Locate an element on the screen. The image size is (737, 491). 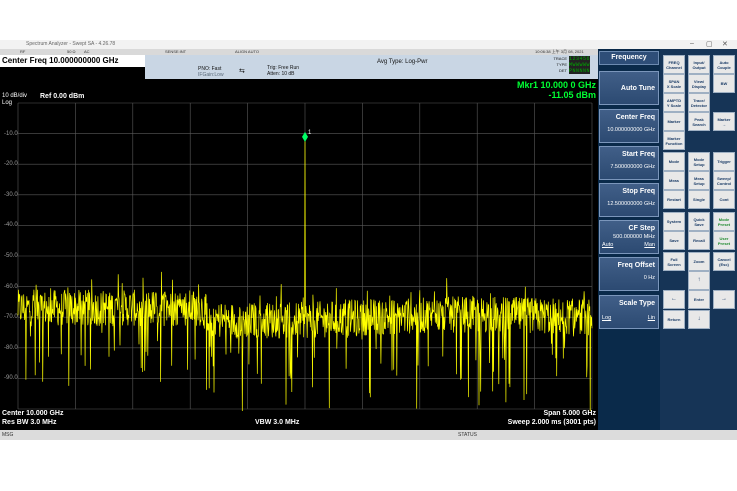
softkey-options: Log Lin is located at coordinates (628, 318).